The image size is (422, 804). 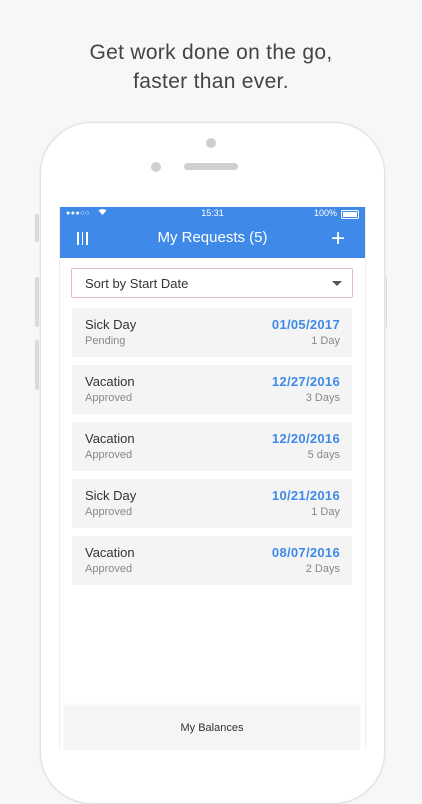 What do you see at coordinates (305, 381) in the screenshot?
I see `request-date: 12/27/2016` at bounding box center [305, 381].